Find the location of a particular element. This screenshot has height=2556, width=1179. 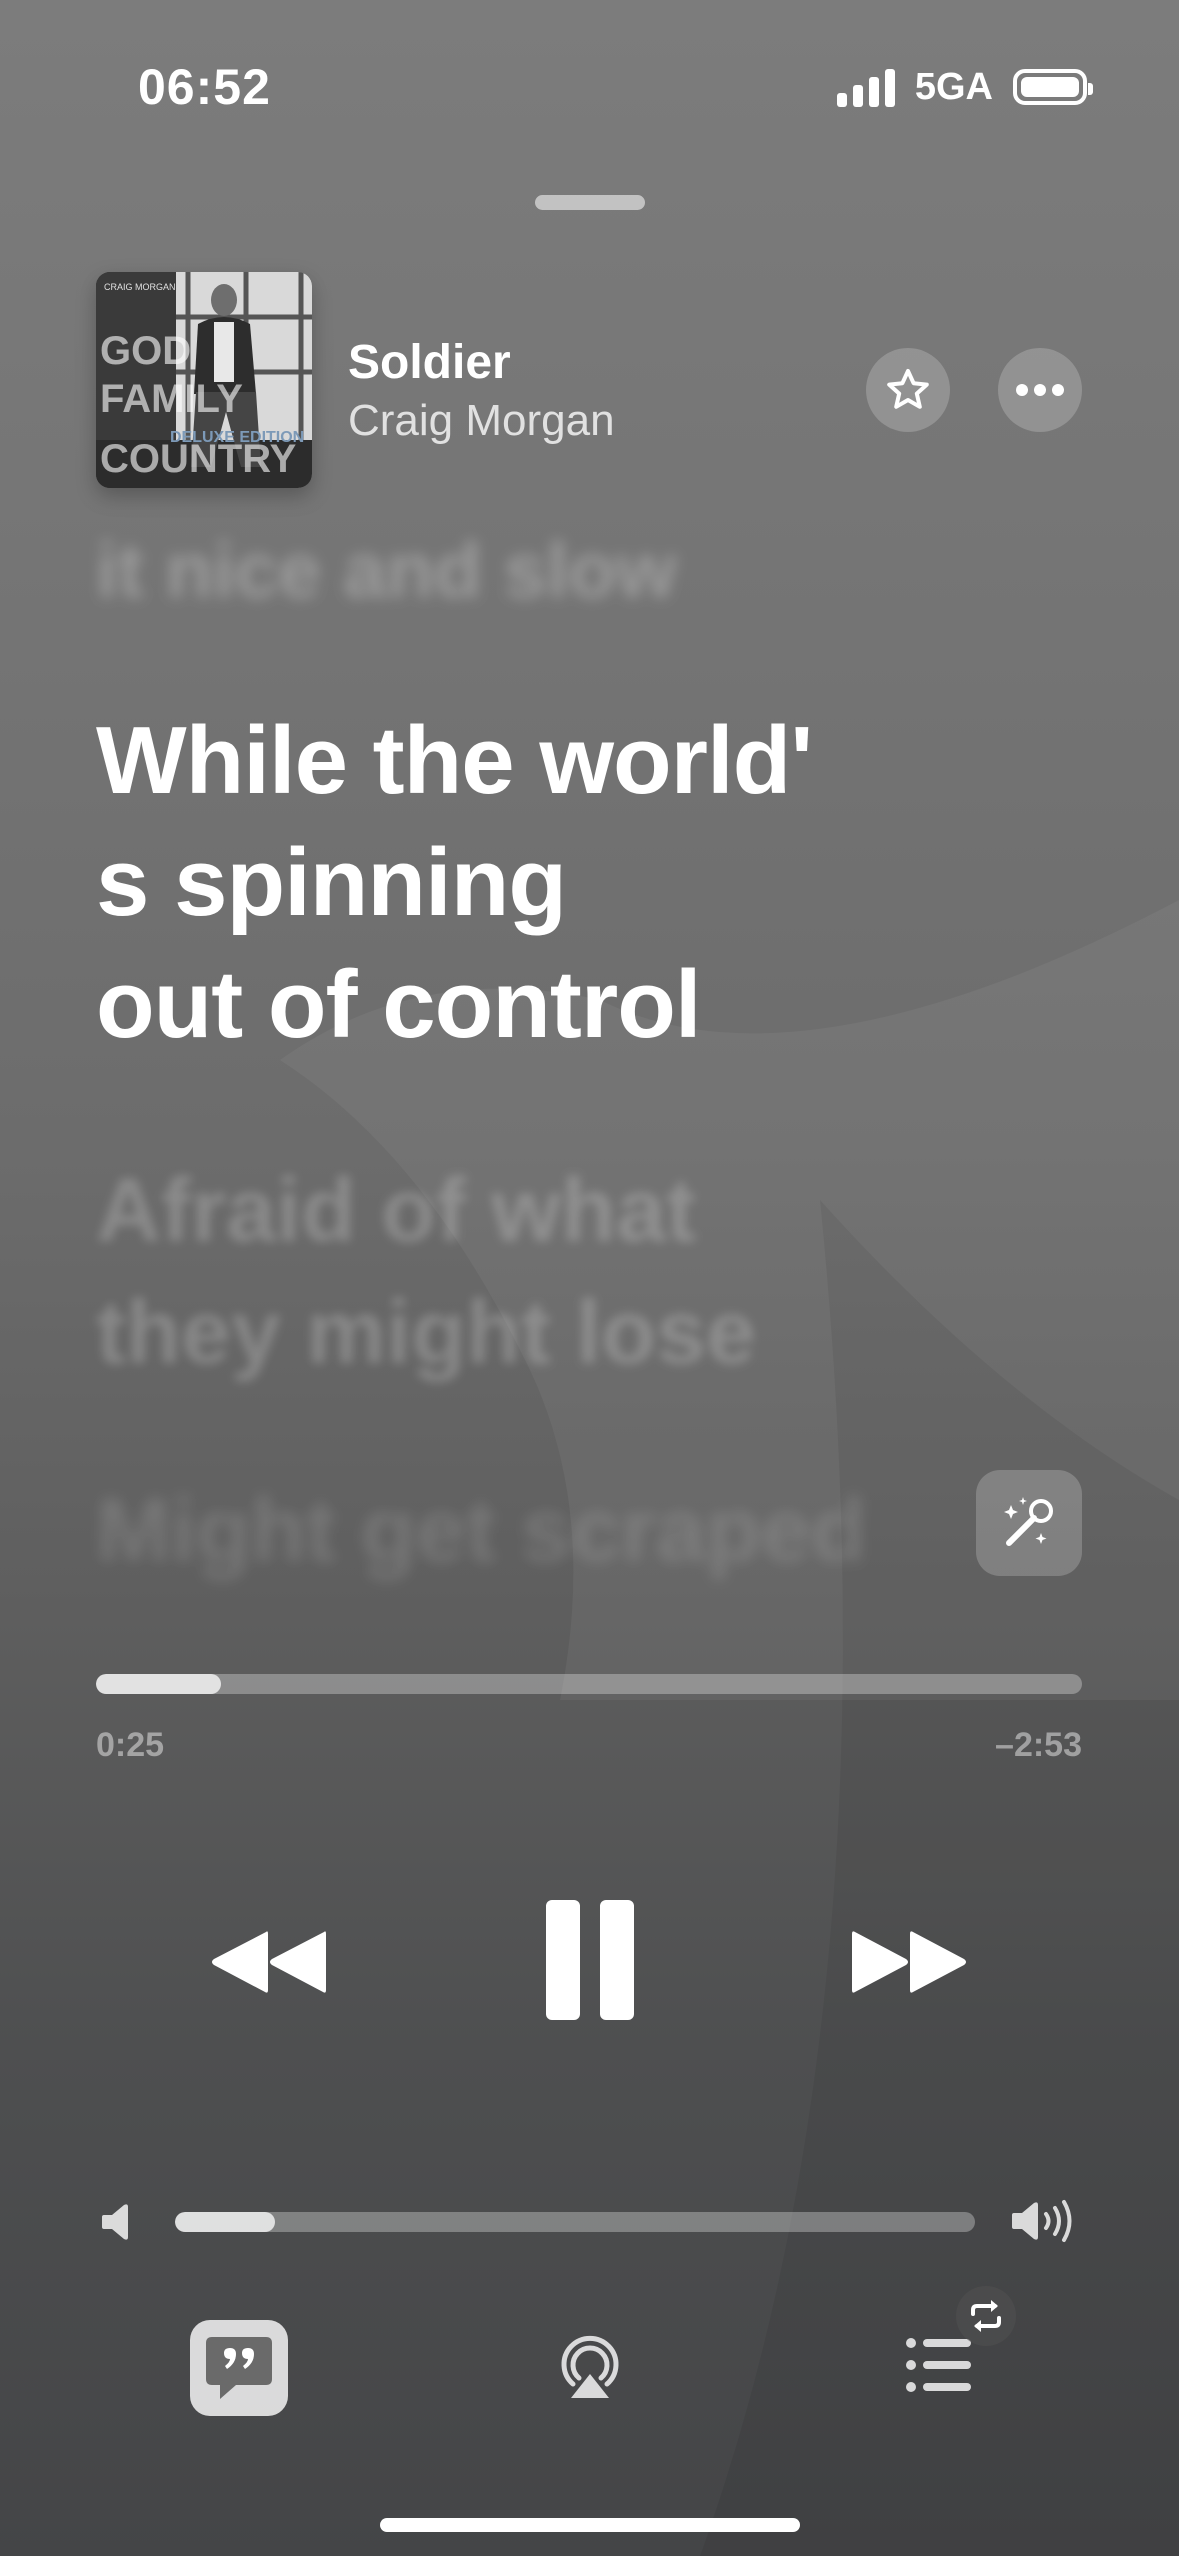

previous-track-button is located at coordinates (268, 1962).